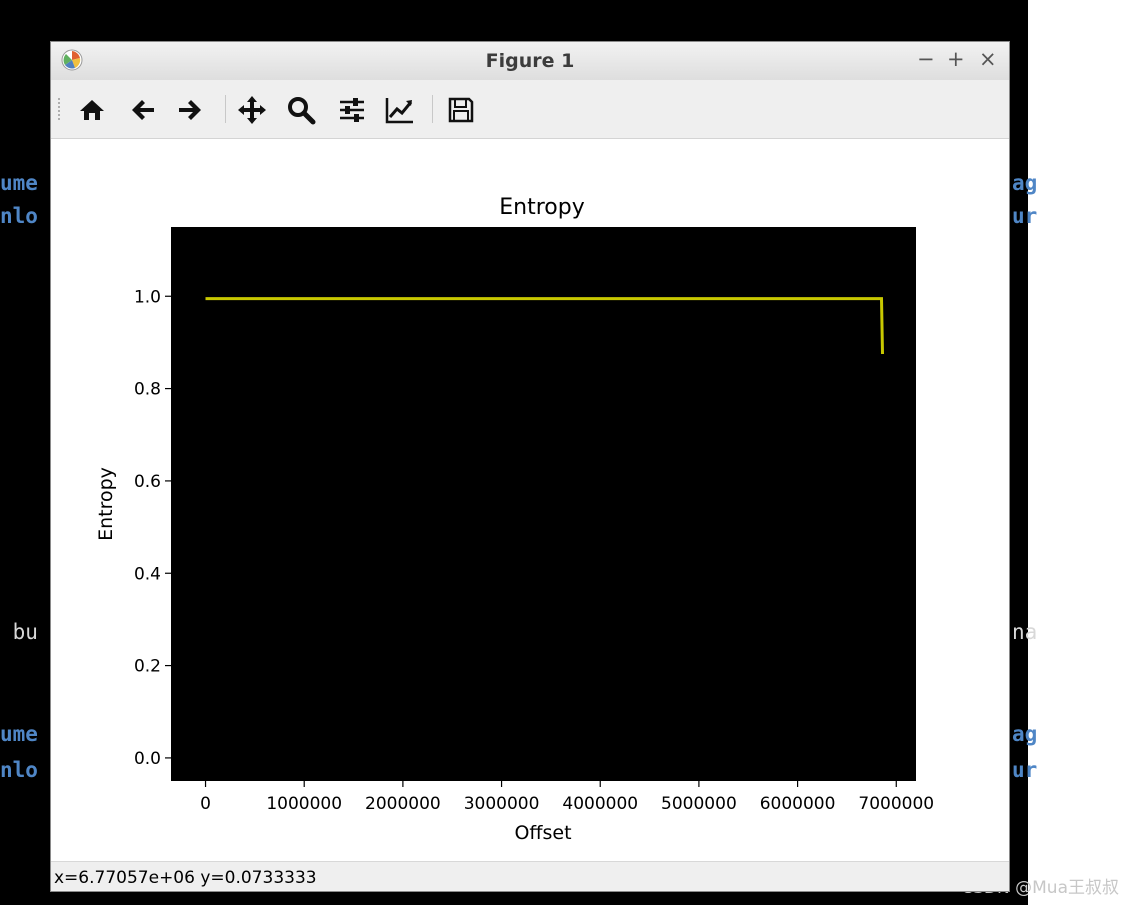 Image resolution: width=1125 pixels, height=905 pixels. I want to click on x-axis-label: Offset, so click(542, 833).